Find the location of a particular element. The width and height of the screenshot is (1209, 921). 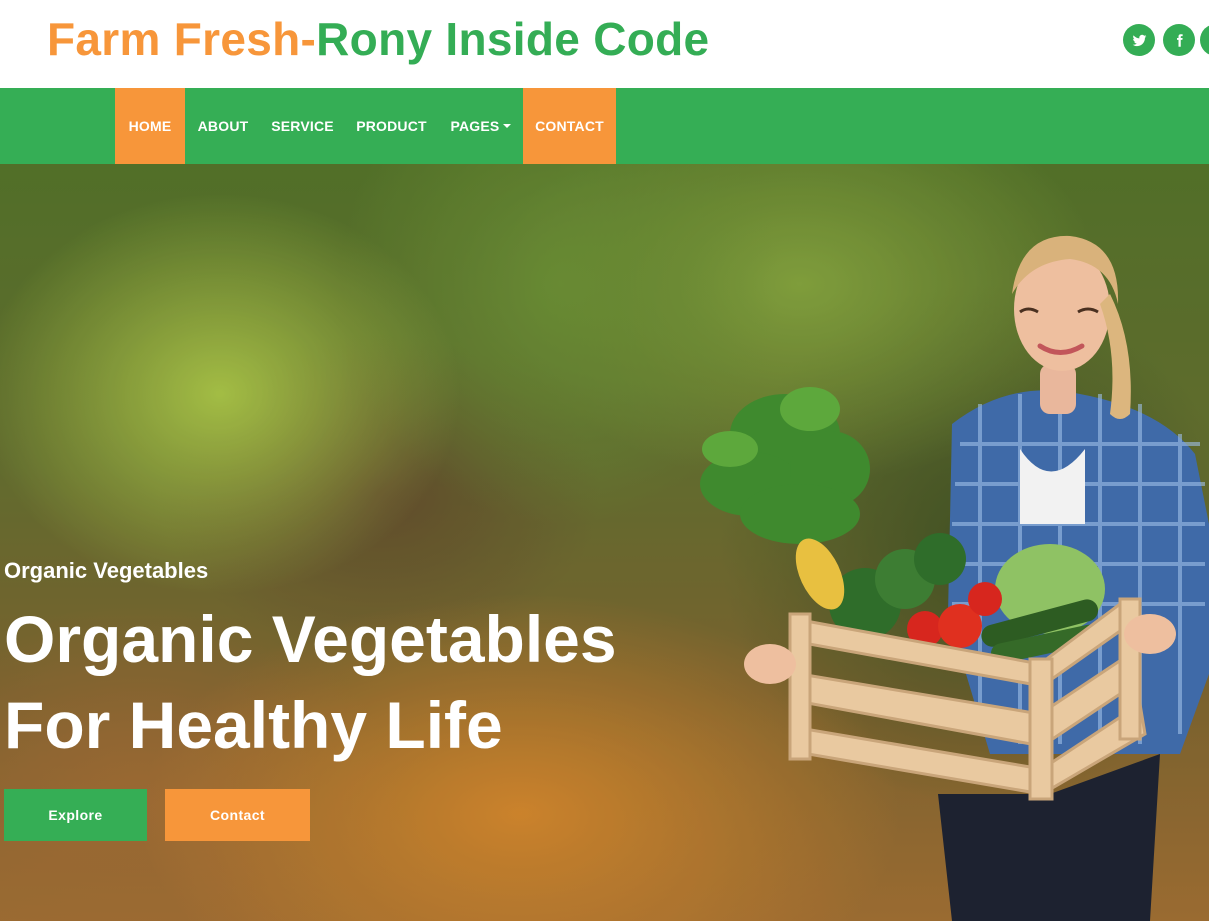

nav-about: ABOUT is located at coordinates (223, 126).